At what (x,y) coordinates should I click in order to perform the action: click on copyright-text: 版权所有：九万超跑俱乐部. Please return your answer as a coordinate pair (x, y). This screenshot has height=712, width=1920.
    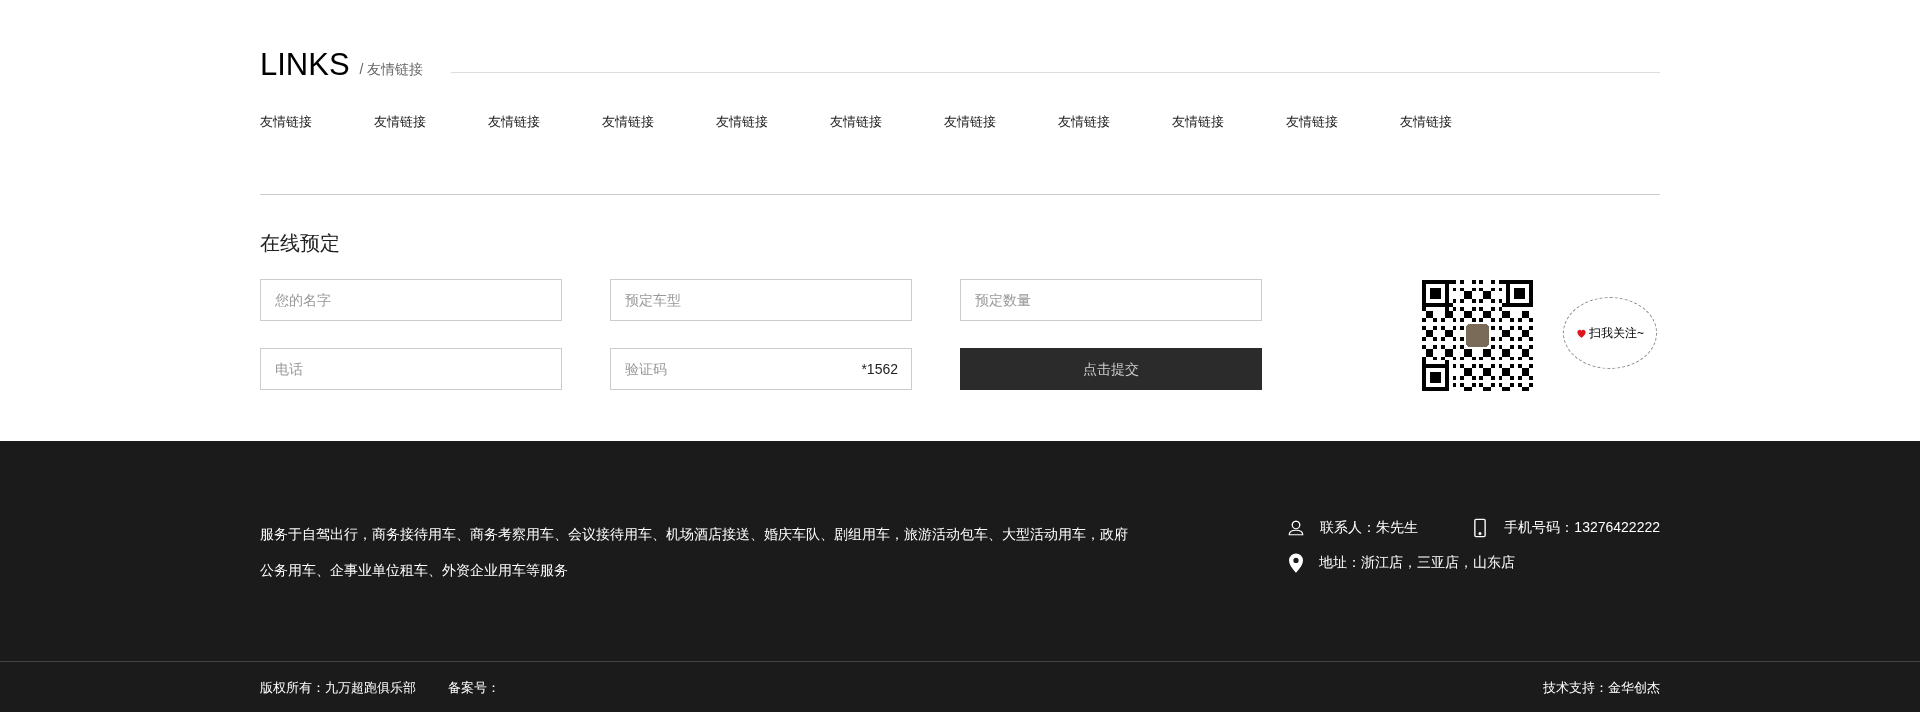
    Looking at the image, I should click on (338, 687).